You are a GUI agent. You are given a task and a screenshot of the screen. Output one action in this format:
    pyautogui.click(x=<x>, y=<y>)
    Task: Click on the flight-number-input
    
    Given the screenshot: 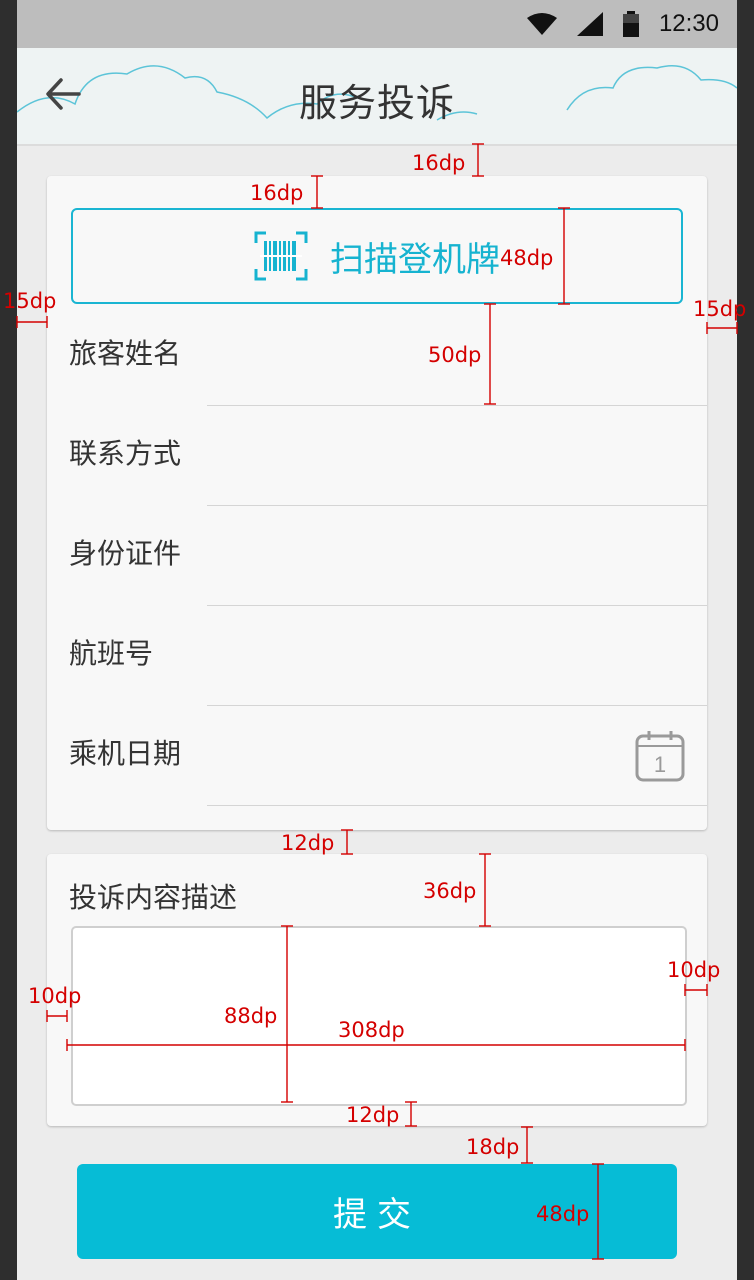 What is the action you would take?
    pyautogui.click(x=457, y=655)
    